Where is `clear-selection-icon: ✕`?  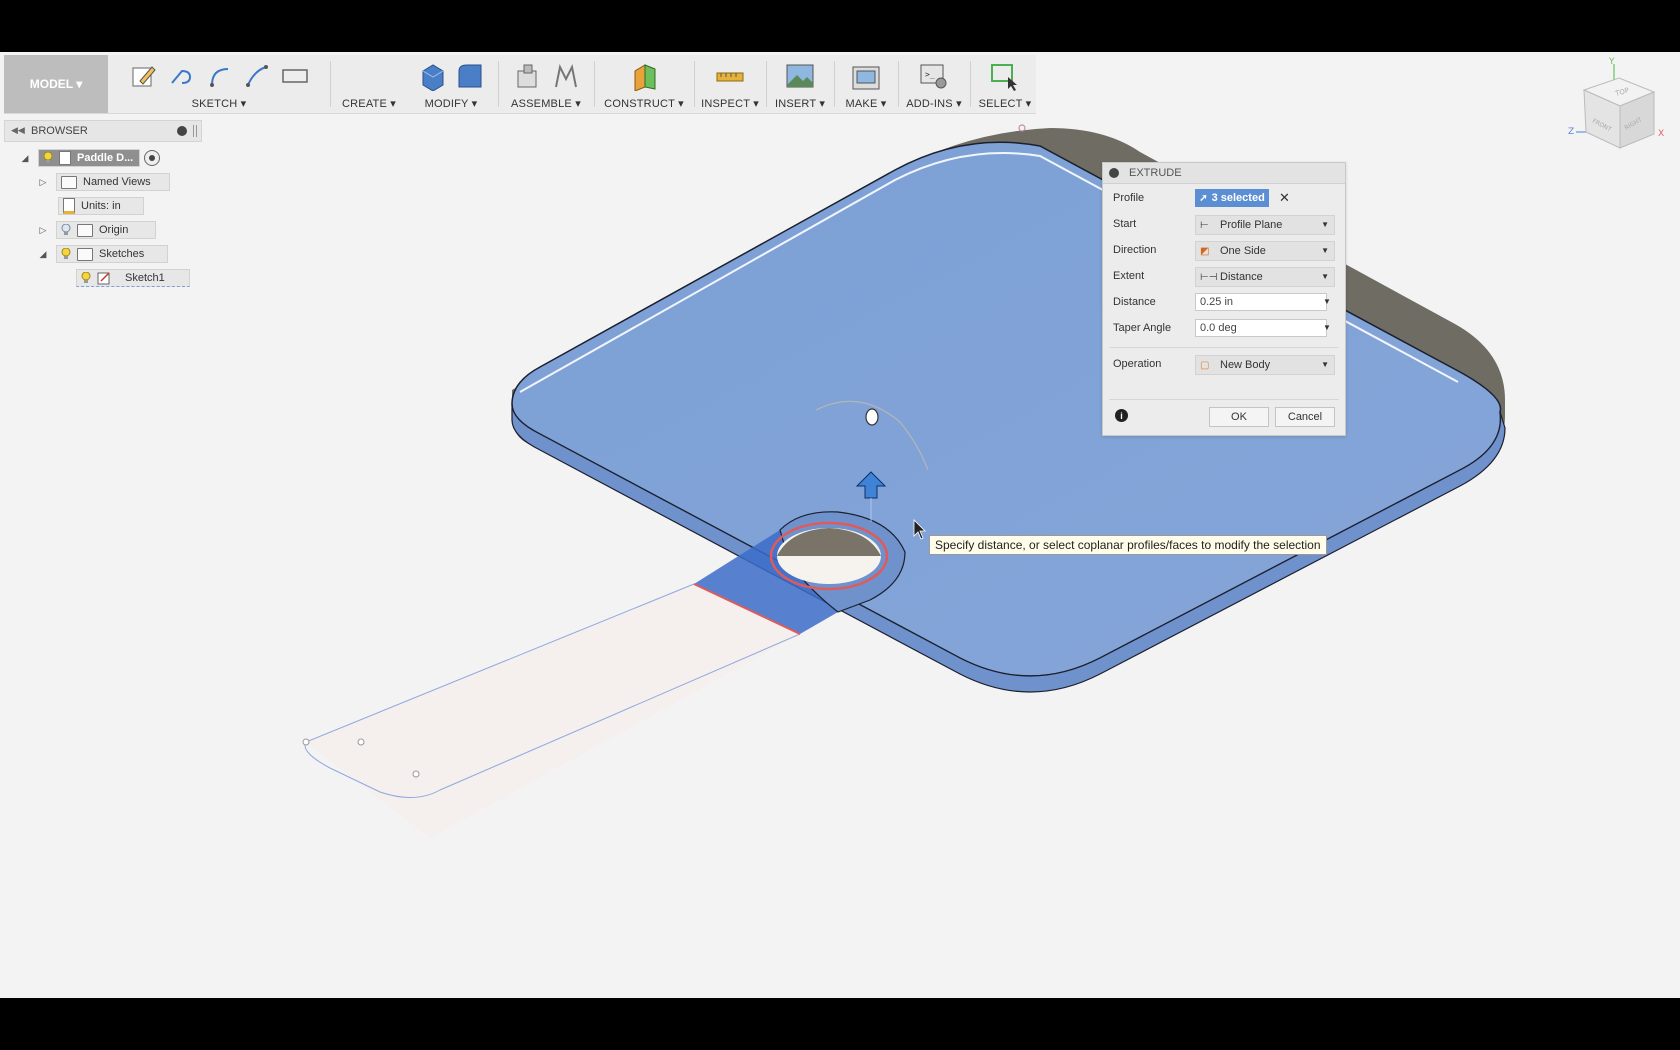
clear-selection-icon: ✕ is located at coordinates (1284, 198).